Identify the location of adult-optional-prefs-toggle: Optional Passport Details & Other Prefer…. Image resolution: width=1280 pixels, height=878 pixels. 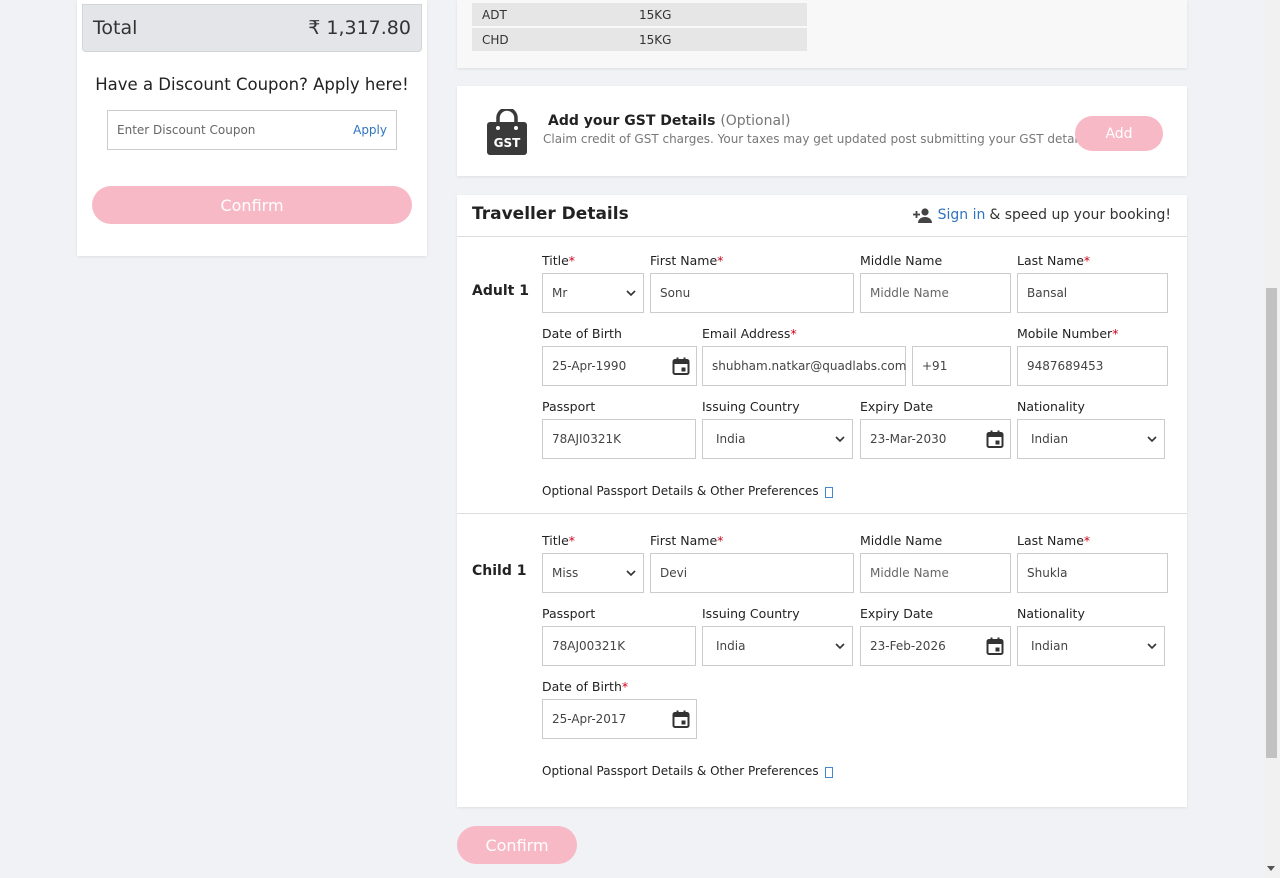
(687, 491).